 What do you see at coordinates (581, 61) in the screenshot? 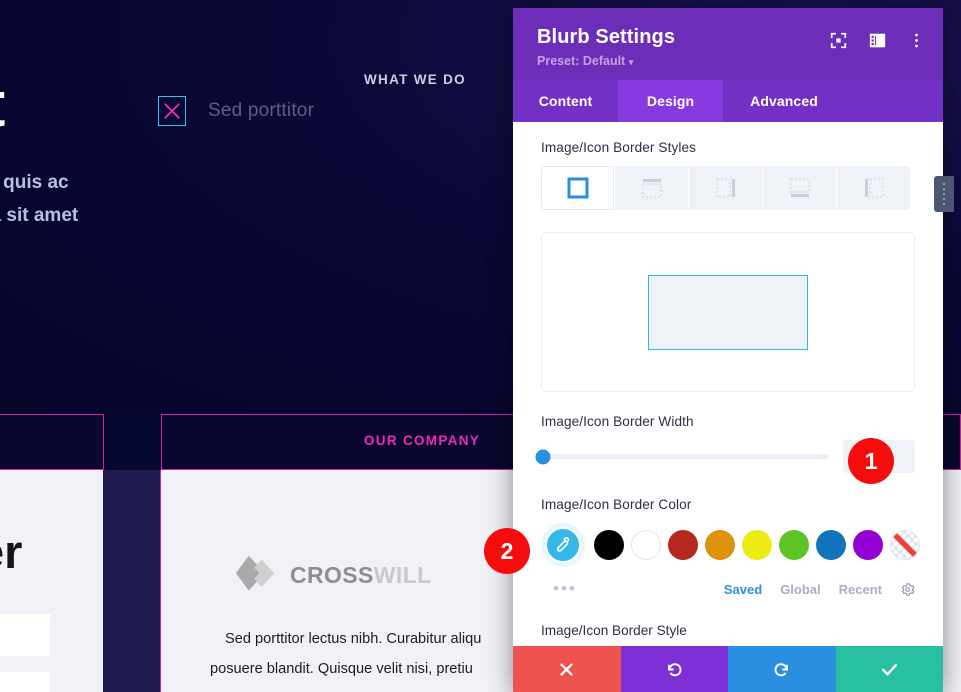
I see `preset-label: Preset: Default` at bounding box center [581, 61].